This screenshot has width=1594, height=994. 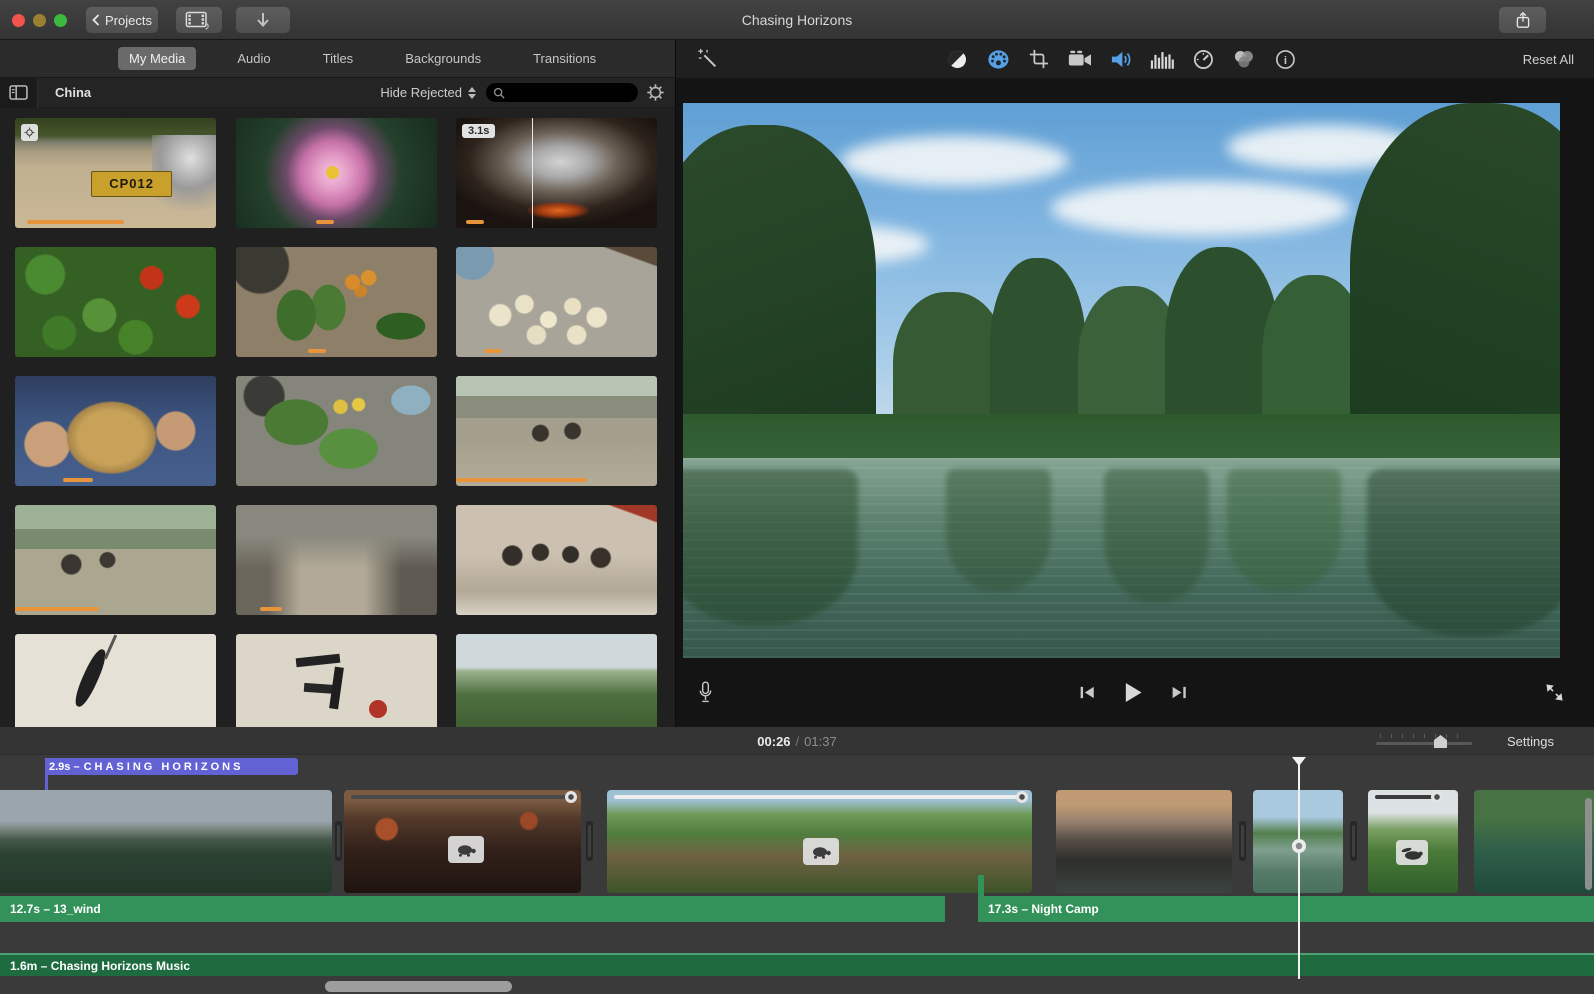 I want to click on timeline-clip-terraces, so click(x=1413, y=841).